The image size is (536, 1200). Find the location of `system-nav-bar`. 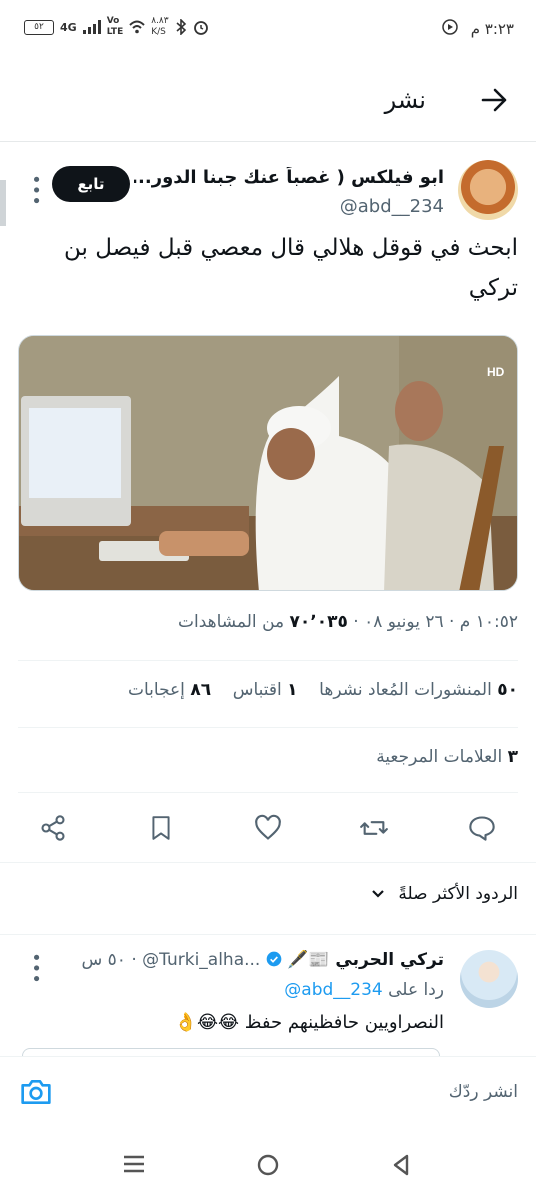

system-nav-bar is located at coordinates (268, 1166).